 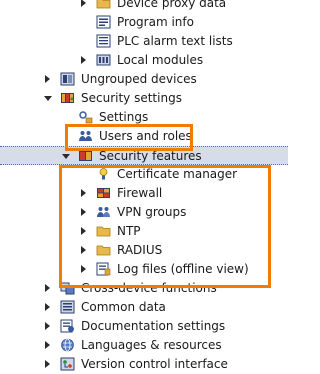 I want to click on tree-item-common-data: Common data, so click(x=144, y=307).